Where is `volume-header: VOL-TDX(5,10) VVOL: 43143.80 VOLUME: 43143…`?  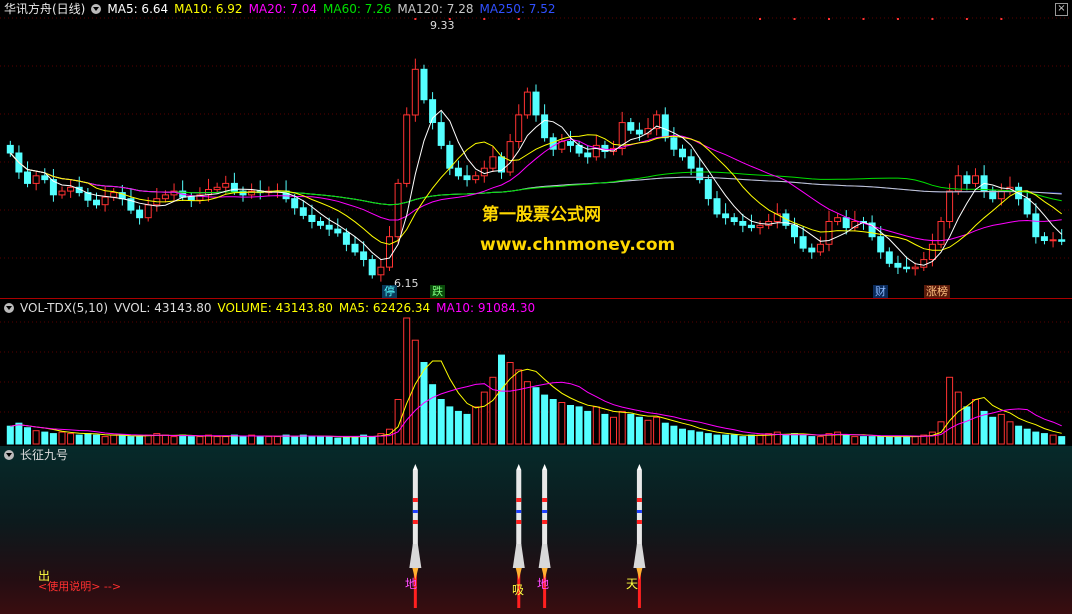 volume-header: VOL-TDX(5,10) VVOL: 43143.80 VOLUME: 43143… is located at coordinates (272, 308).